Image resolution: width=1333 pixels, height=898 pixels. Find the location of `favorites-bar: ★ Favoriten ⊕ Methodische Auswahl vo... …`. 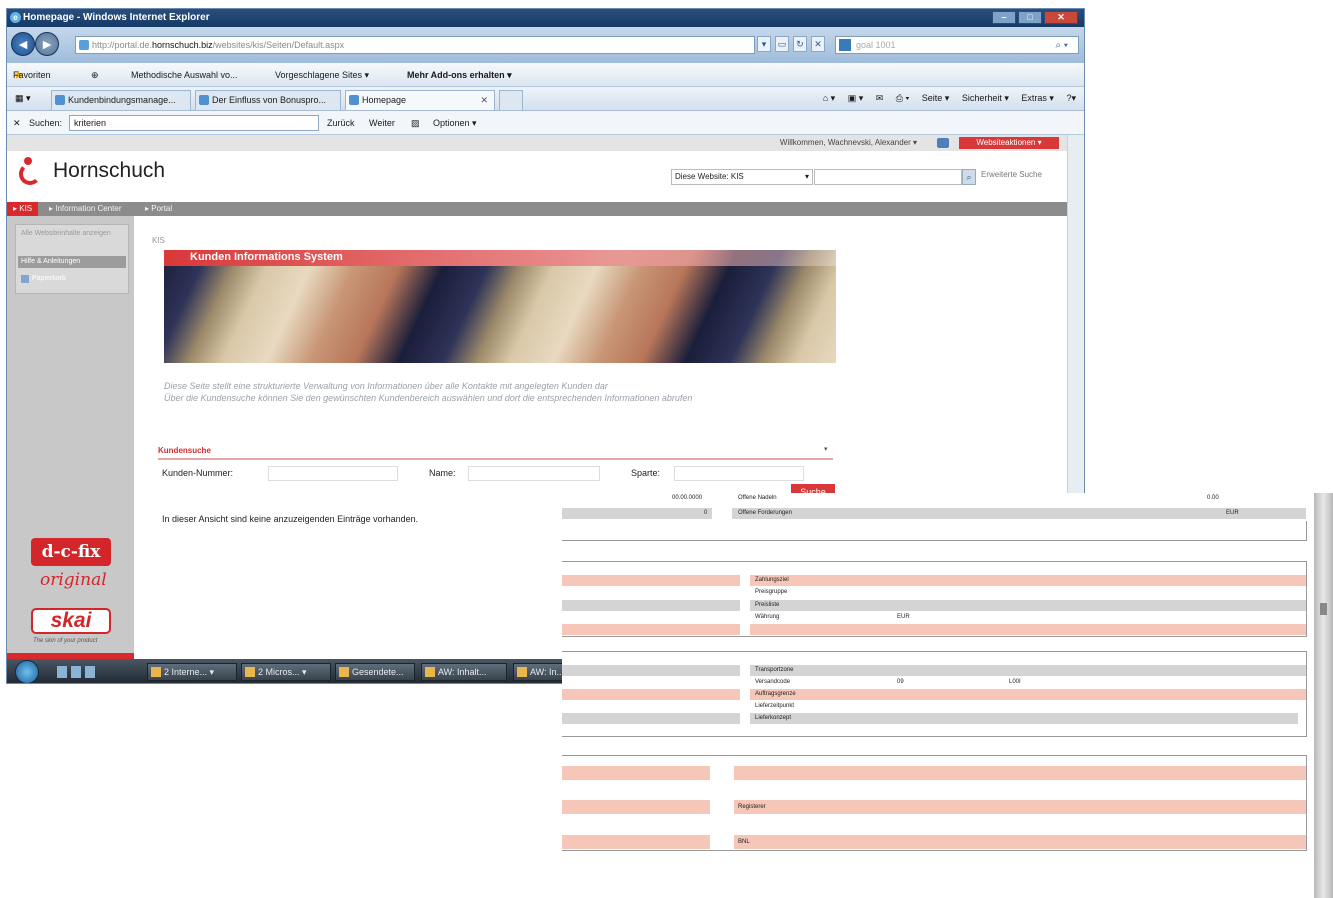

favorites-bar: ★ Favoriten ⊕ Methodische Auswahl vo... … is located at coordinates (545, 75).